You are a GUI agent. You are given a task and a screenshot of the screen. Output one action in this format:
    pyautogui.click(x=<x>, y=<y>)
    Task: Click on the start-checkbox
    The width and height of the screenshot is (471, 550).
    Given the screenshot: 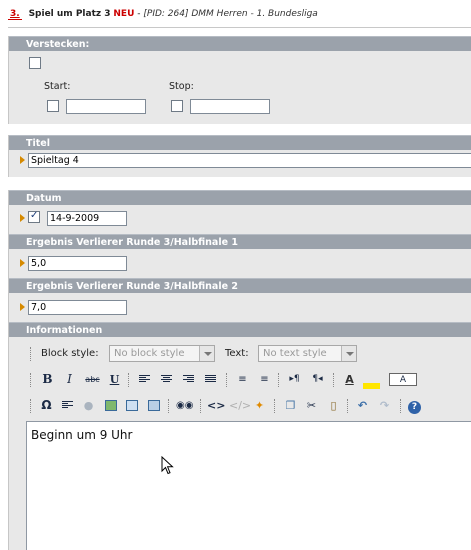 What is the action you would take?
    pyautogui.click(x=53, y=106)
    